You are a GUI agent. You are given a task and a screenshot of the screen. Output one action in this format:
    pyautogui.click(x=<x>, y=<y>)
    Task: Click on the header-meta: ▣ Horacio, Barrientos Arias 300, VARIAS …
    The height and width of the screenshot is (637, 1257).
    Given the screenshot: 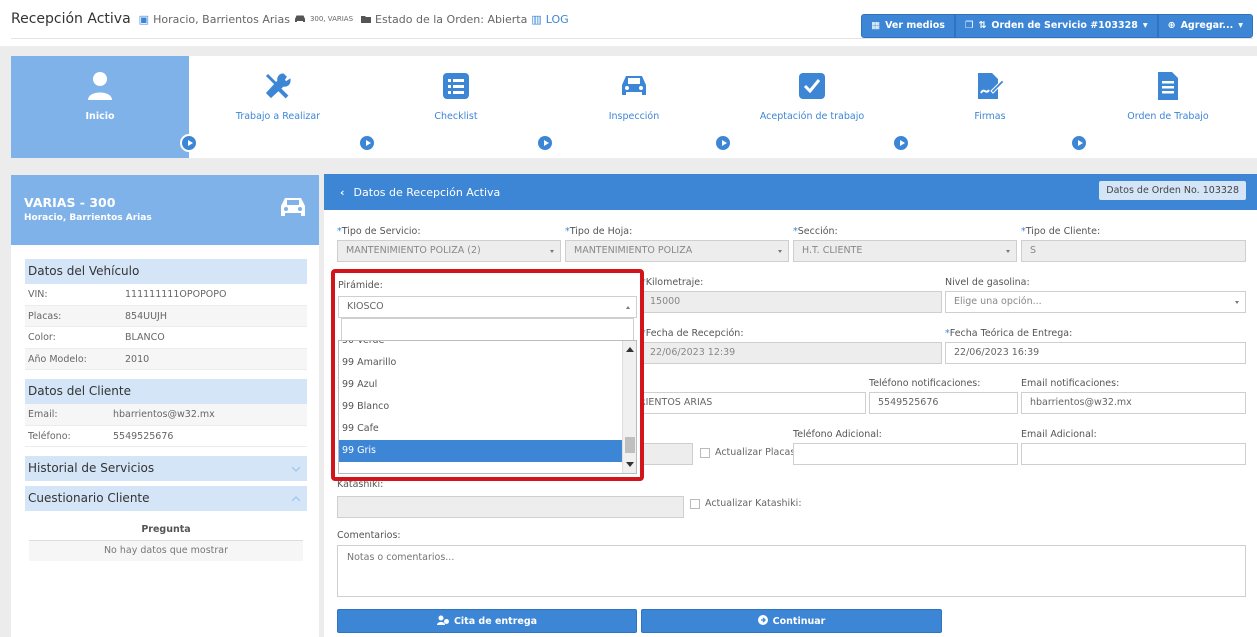 What is the action you would take?
    pyautogui.click(x=354, y=19)
    